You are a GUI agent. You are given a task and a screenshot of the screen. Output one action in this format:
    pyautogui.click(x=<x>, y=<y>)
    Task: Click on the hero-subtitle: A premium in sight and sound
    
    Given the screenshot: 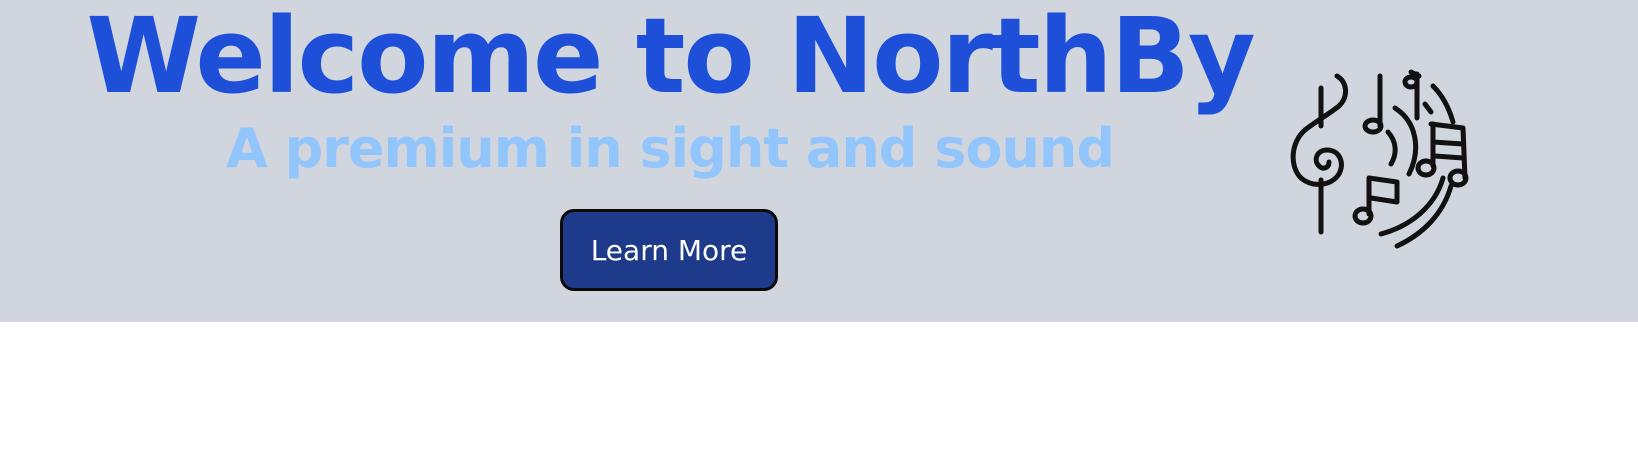 What is the action you would take?
    pyautogui.click(x=670, y=148)
    